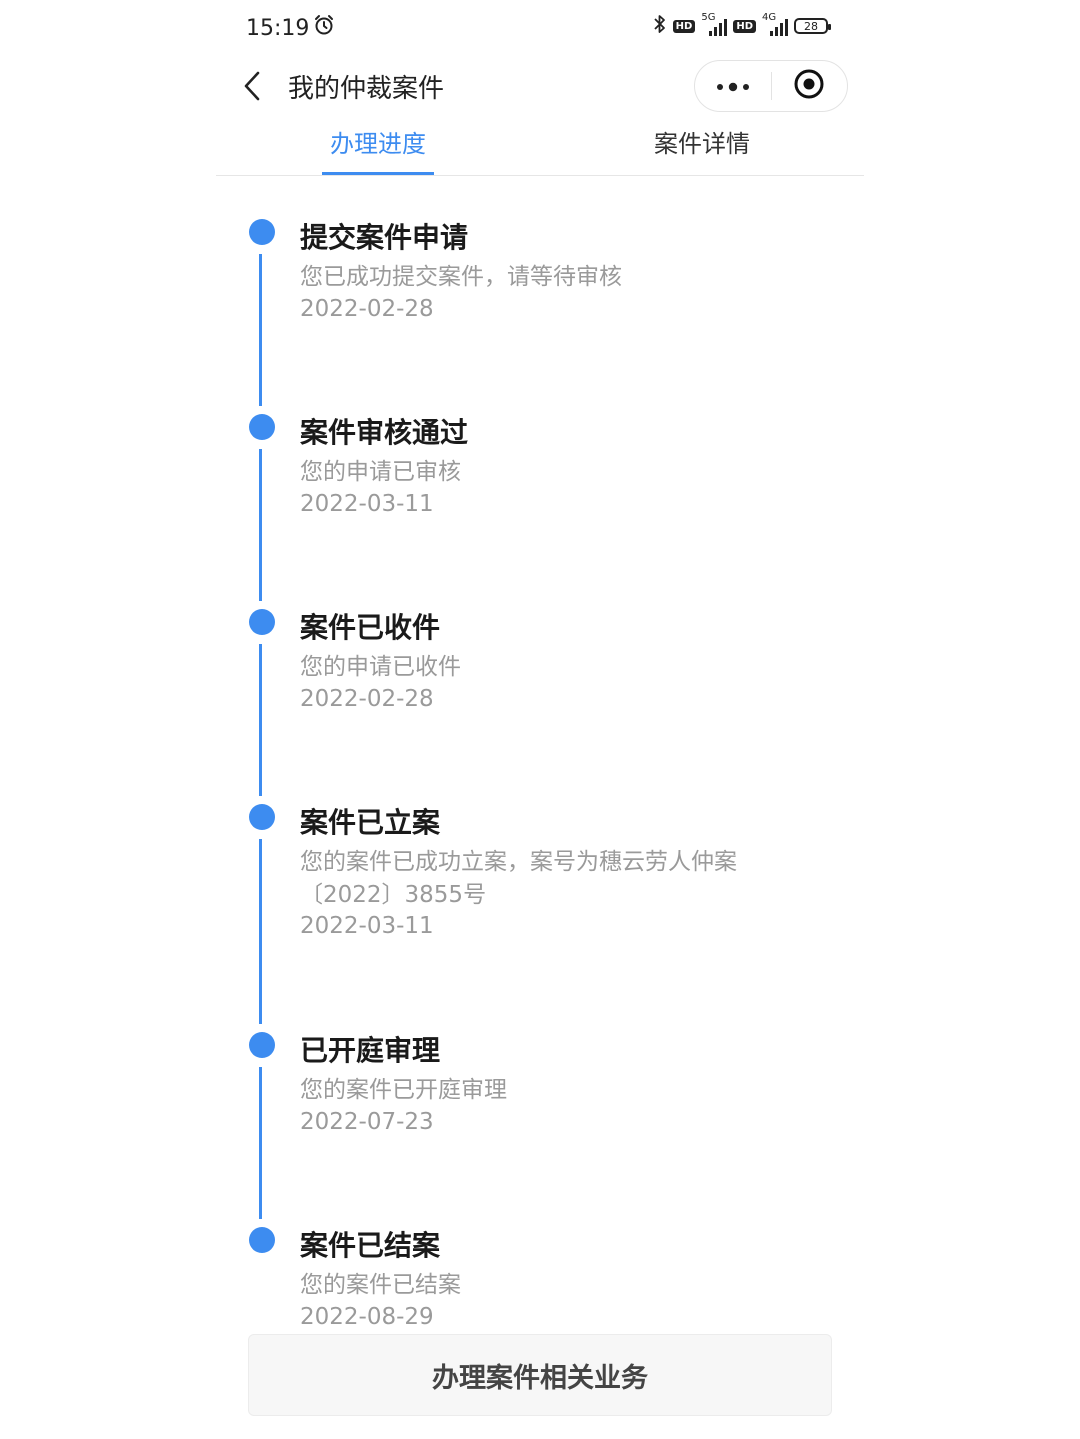 This screenshot has height=1439, width=1080. I want to click on timeline-desc: 您的申请已审核, so click(380, 472).